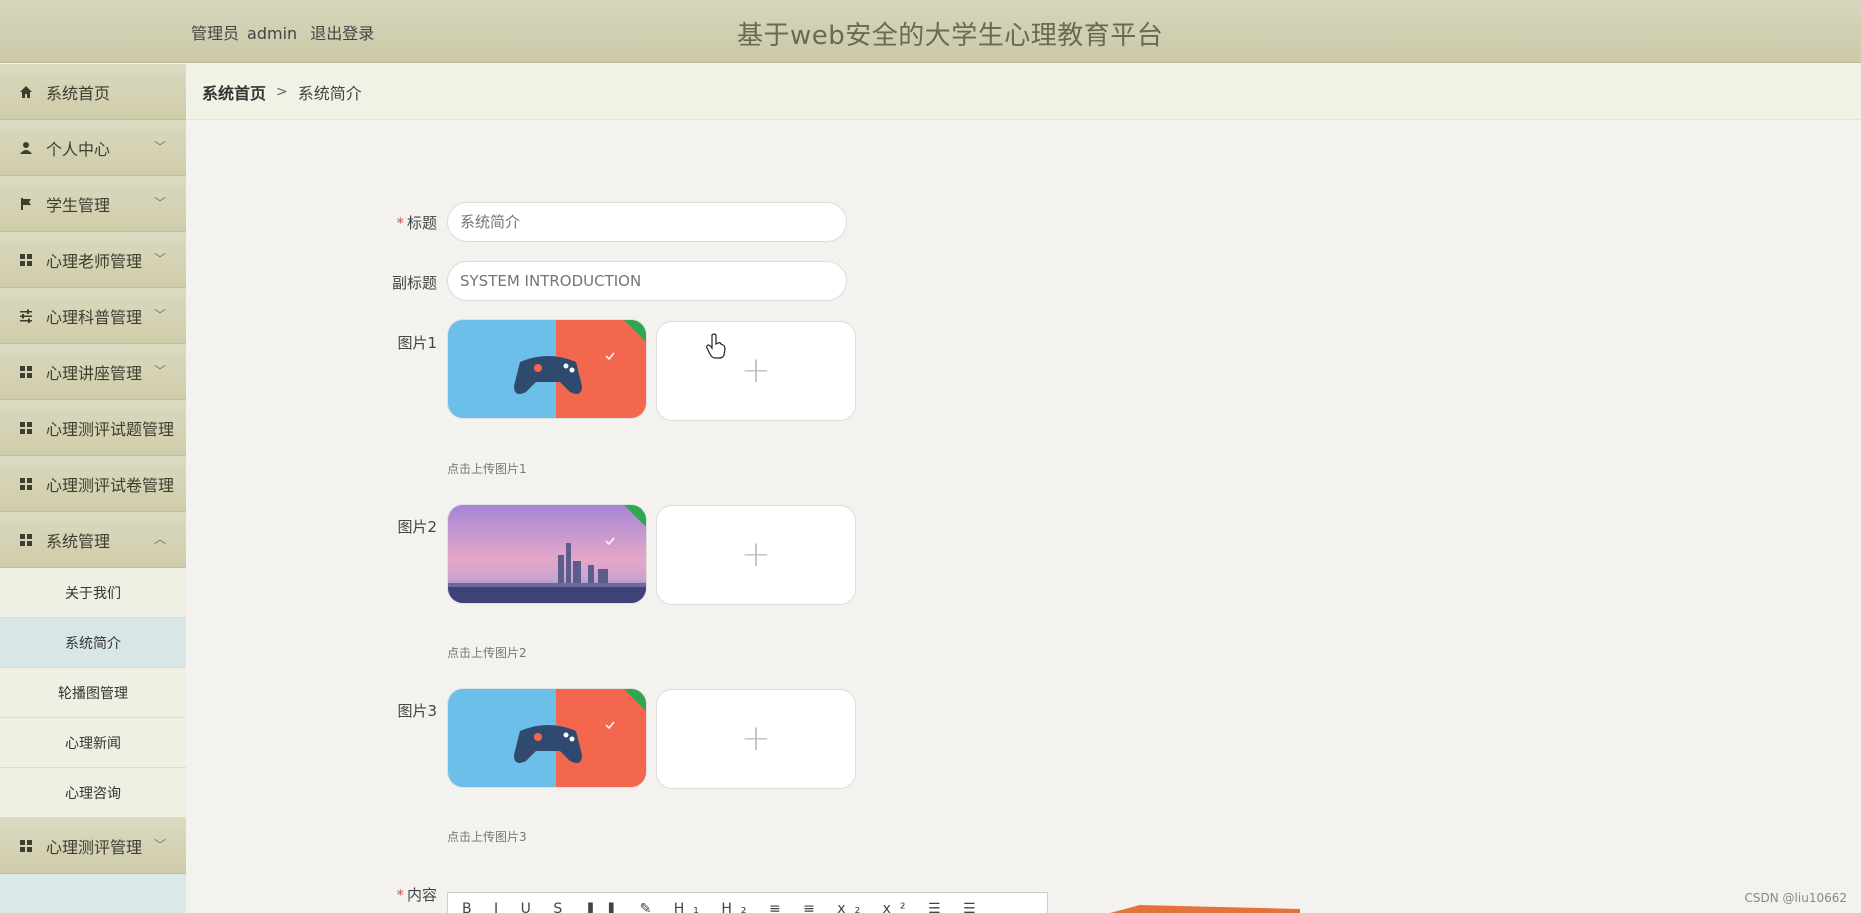 The height and width of the screenshot is (913, 1861). What do you see at coordinates (272, 33) in the screenshot?
I see `username: admin` at bounding box center [272, 33].